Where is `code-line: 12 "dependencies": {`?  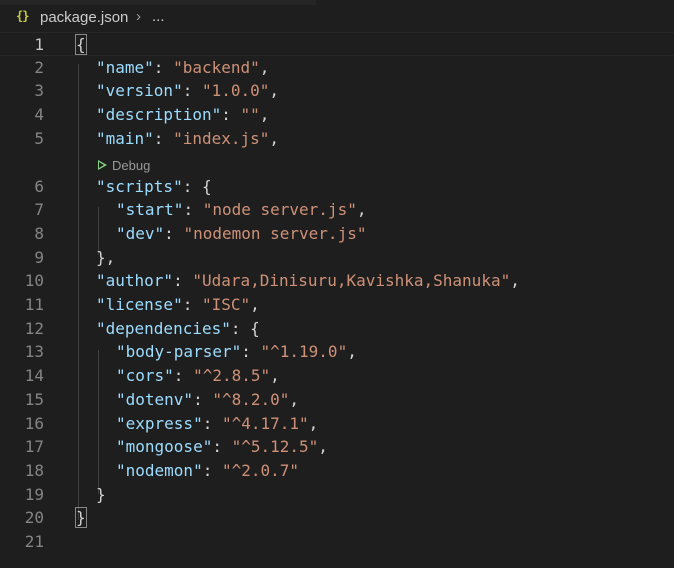
code-line: 12 "dependencies": { is located at coordinates (337, 329).